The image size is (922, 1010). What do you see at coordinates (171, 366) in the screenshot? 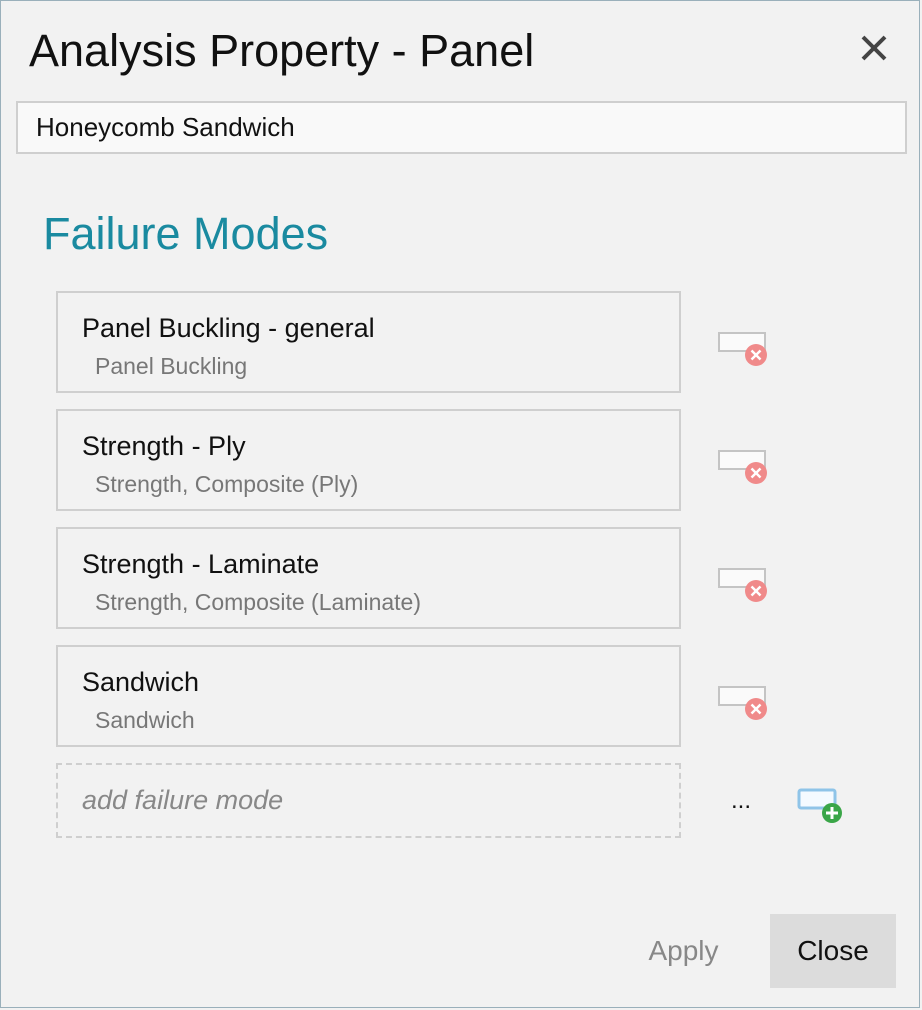
I see `failure-mode-type: Panel Buckling` at bounding box center [171, 366].